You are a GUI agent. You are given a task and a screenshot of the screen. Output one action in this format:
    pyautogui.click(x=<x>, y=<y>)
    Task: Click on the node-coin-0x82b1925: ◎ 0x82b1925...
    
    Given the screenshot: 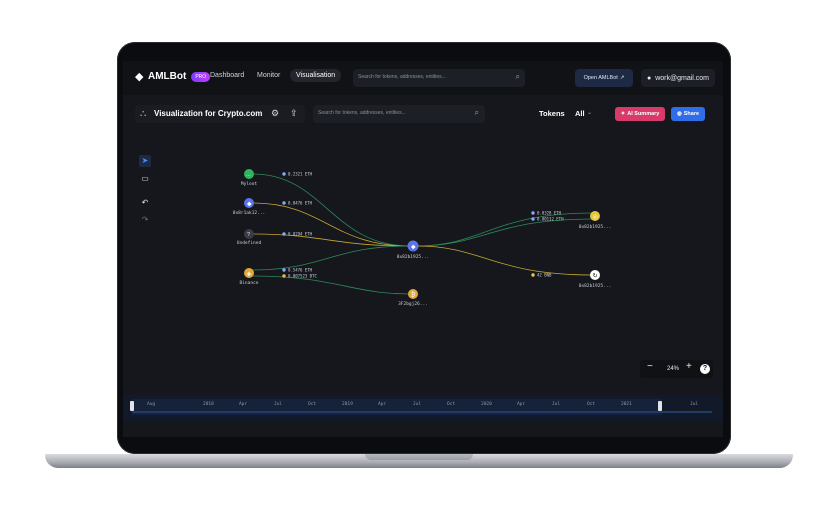 What is the action you would take?
    pyautogui.click(x=595, y=220)
    